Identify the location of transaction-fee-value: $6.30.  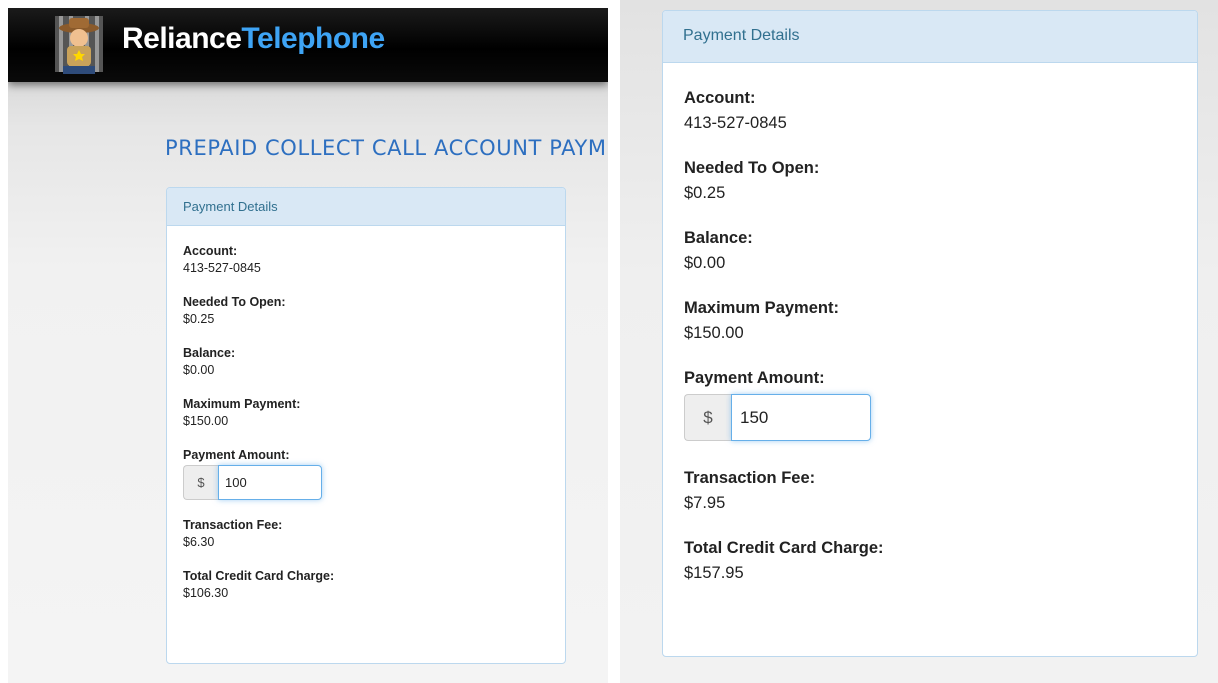
(199, 542).